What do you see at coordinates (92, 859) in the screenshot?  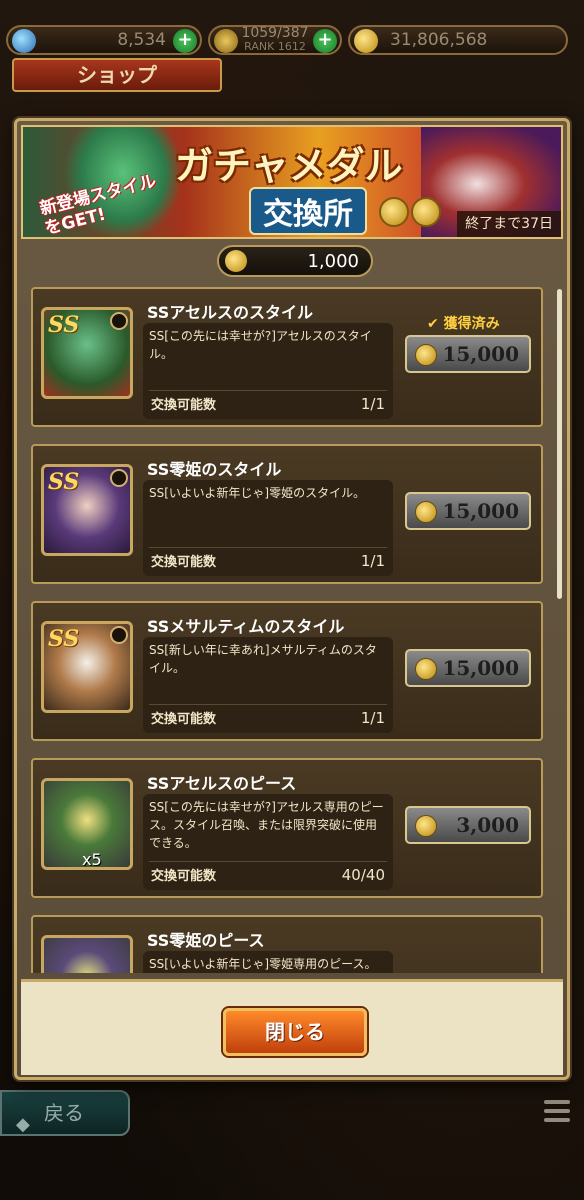 I see `piece-count: x5` at bounding box center [92, 859].